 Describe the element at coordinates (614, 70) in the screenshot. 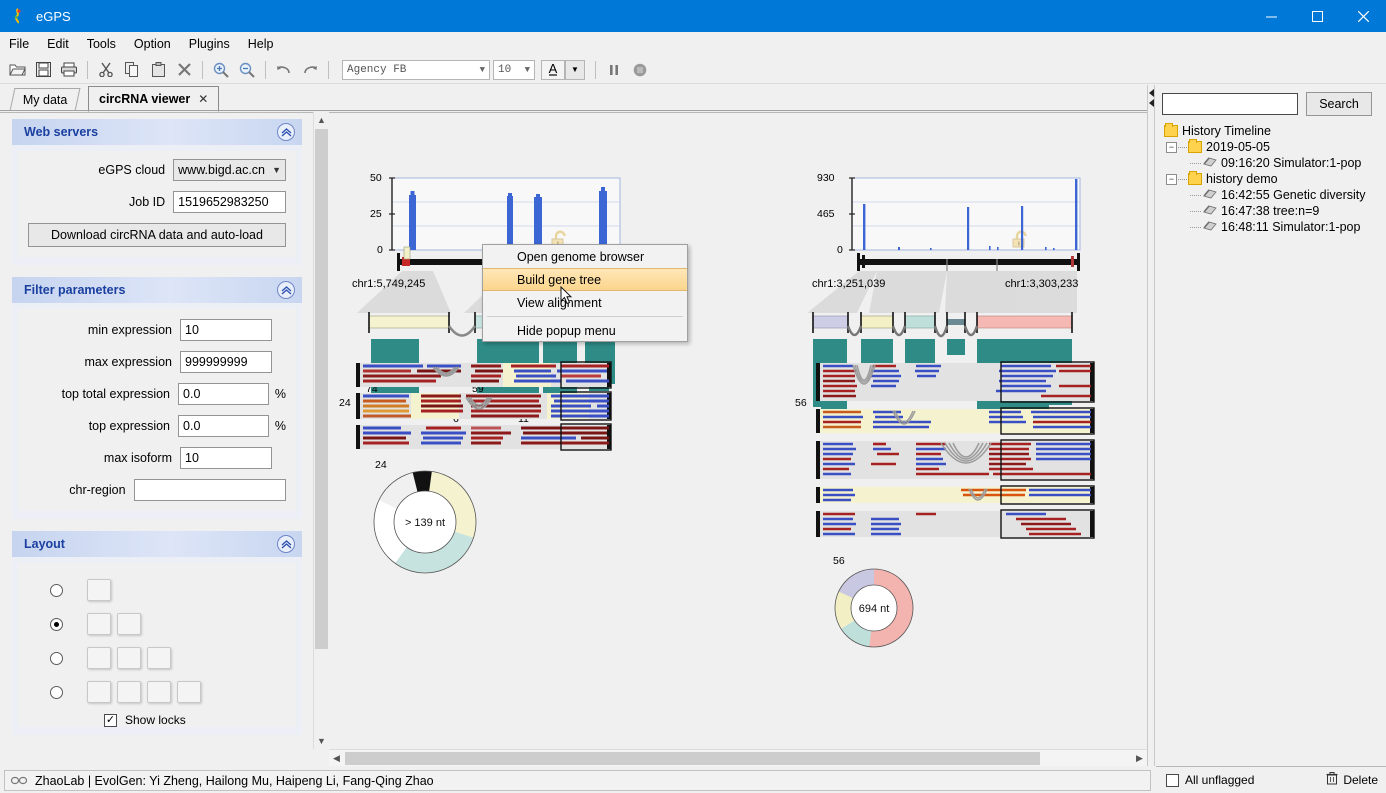

I see `pause-icon` at that location.